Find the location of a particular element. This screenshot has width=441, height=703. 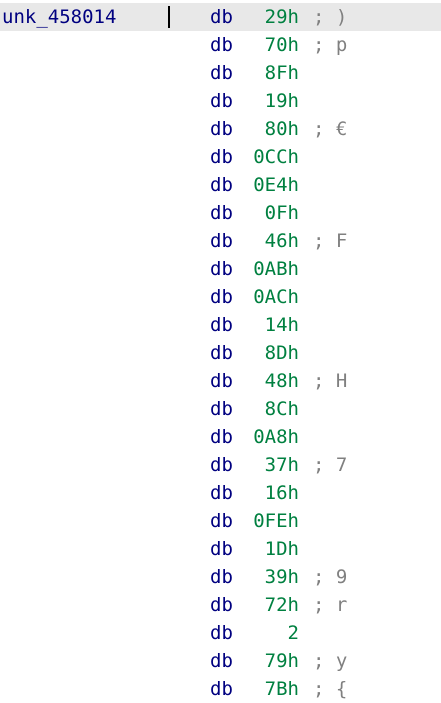

listing-row: db 80h ; € is located at coordinates (220, 129).